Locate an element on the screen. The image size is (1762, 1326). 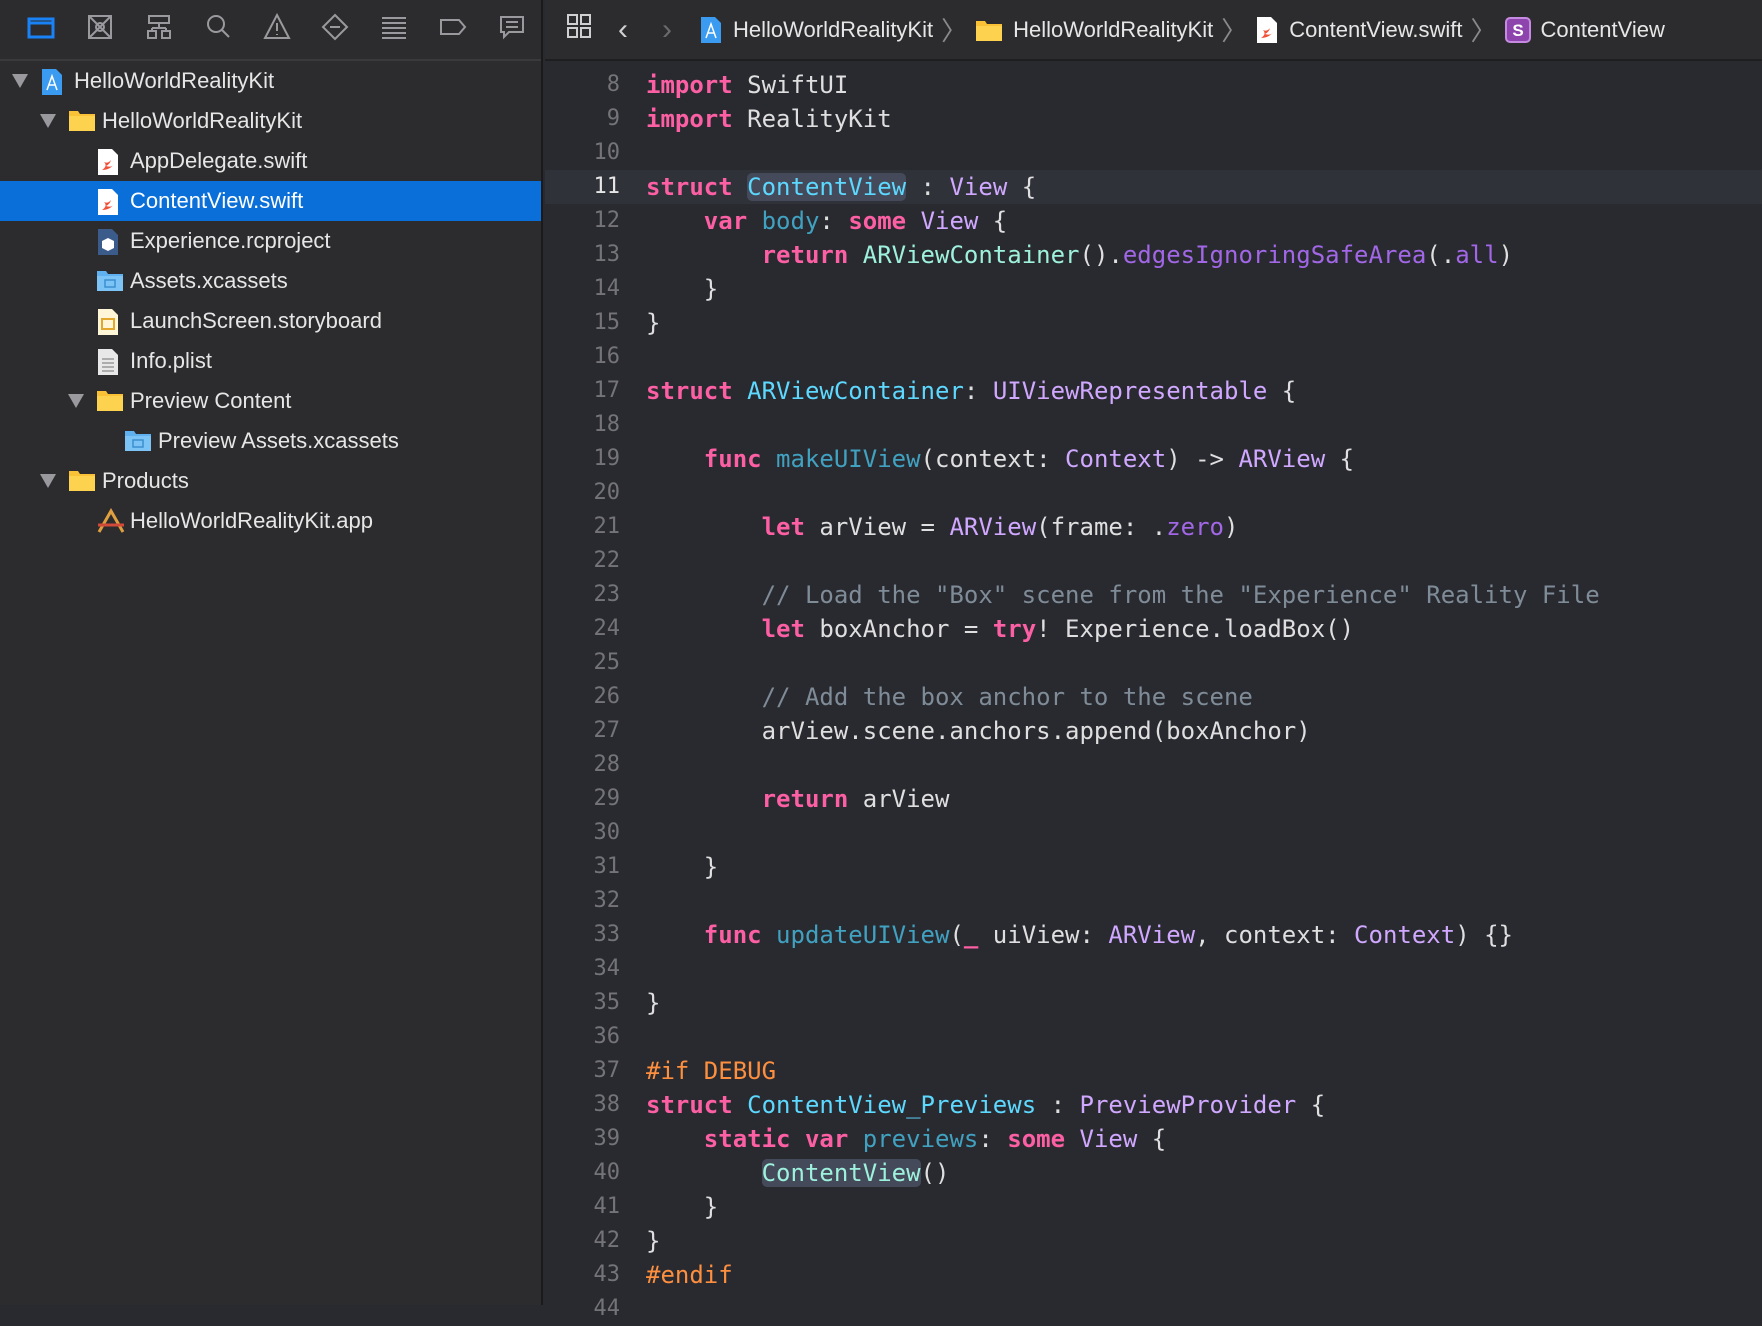
file-tree-item: LaunchScreen.storyboard is located at coordinates (270, 321).